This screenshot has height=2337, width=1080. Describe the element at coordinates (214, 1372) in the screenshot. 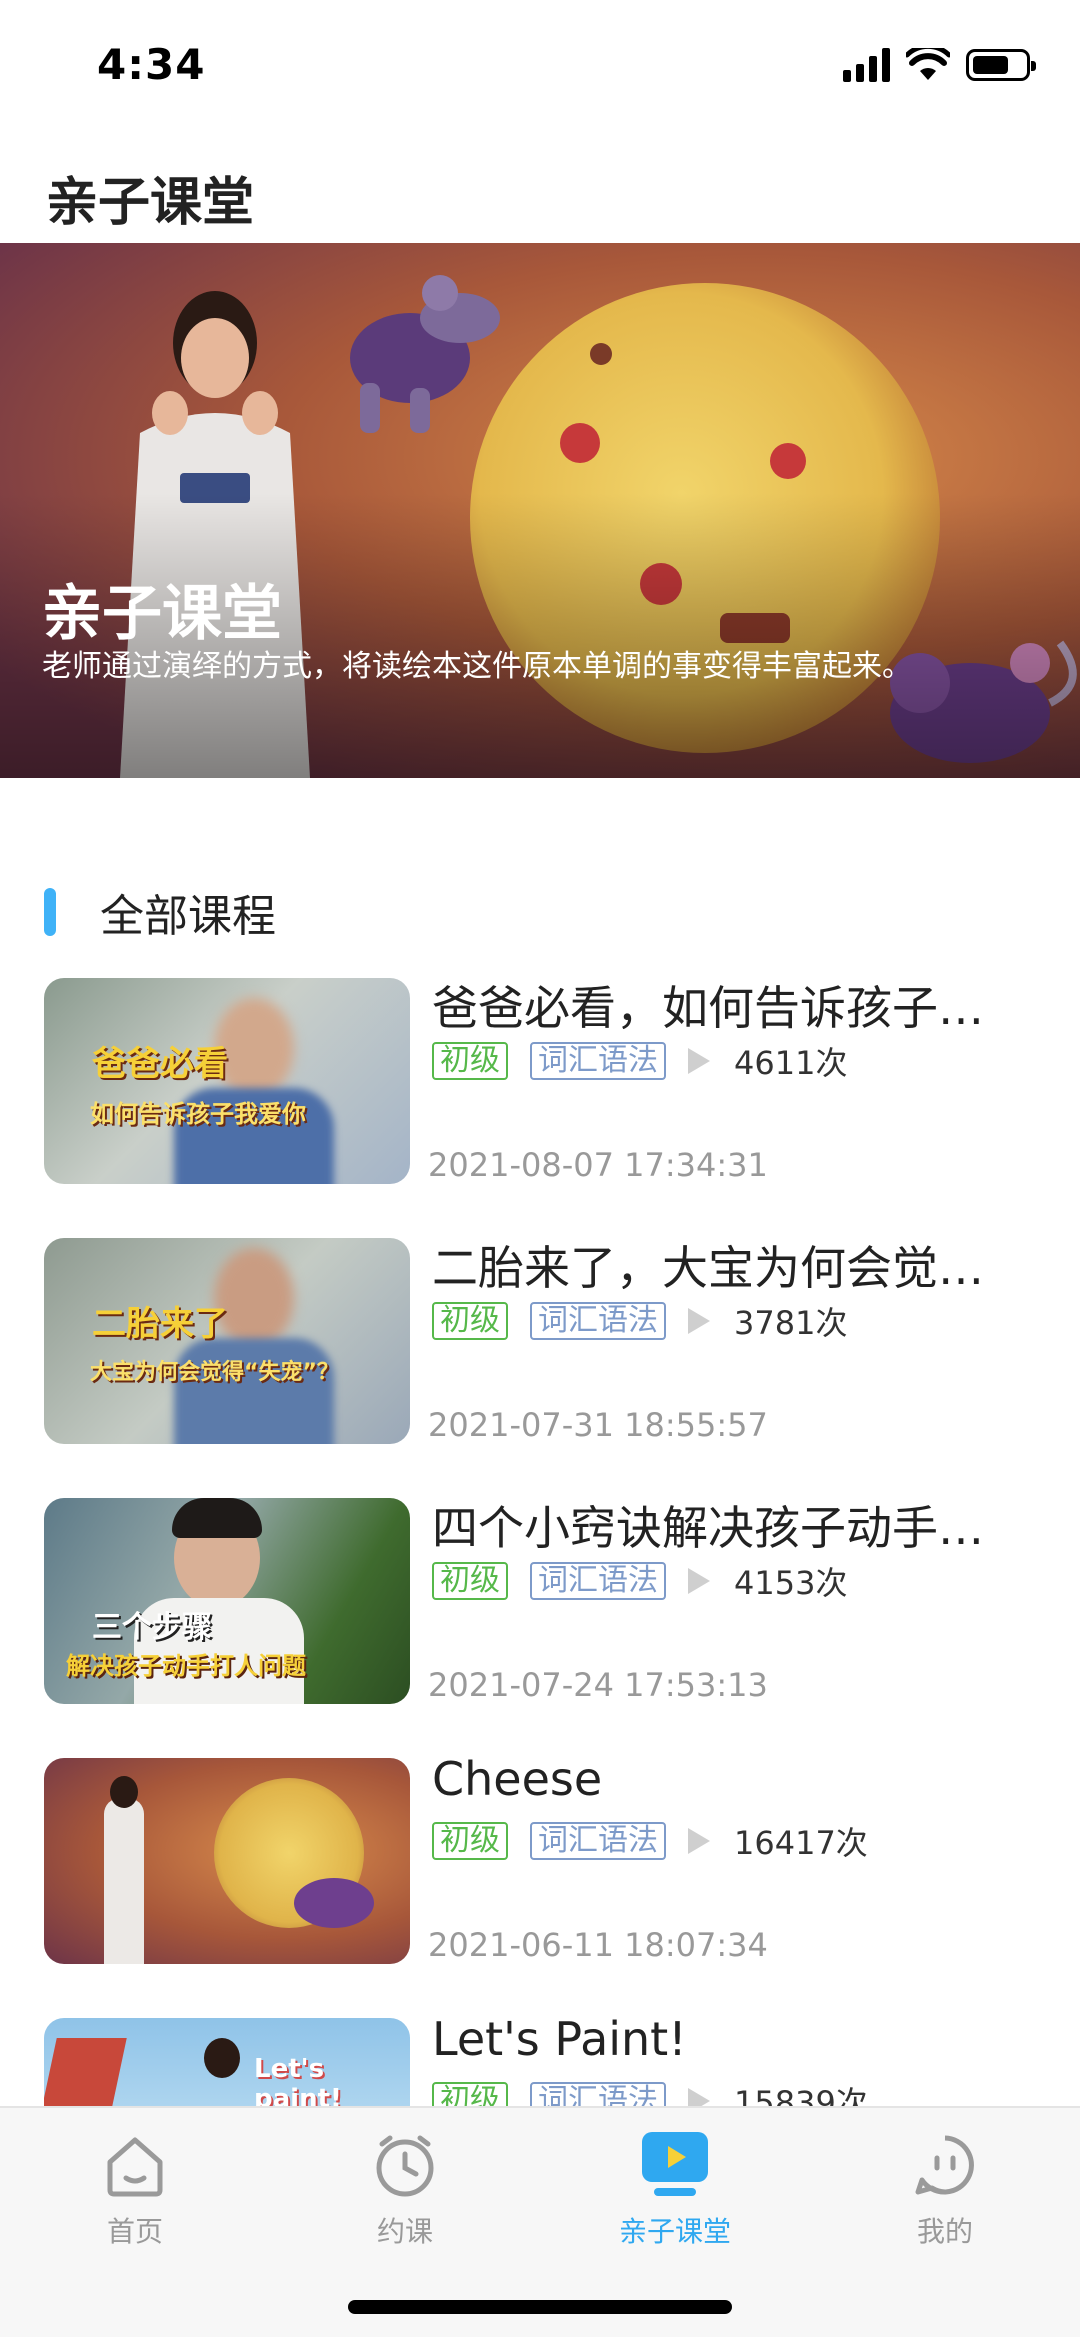

I see `thumbnail-caption-2: 大宝为何会觉得“失宠”？` at that location.